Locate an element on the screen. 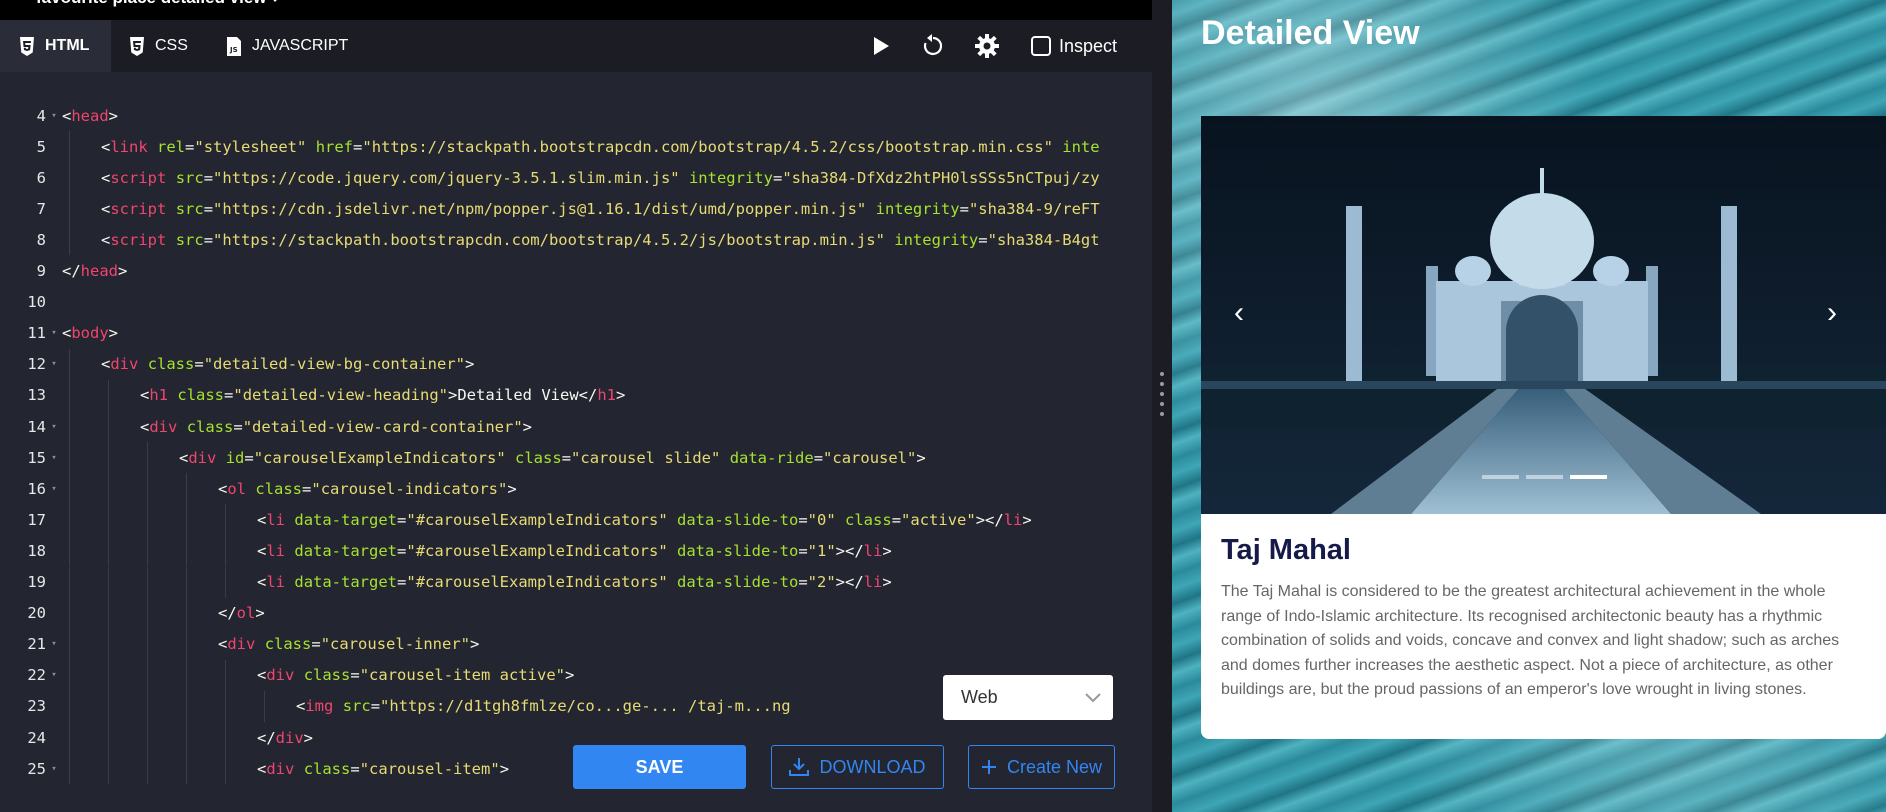 This screenshot has width=1886, height=812. code-line: 16 ▾ <ol class="carousel-indicators"> is located at coordinates (258, 488).